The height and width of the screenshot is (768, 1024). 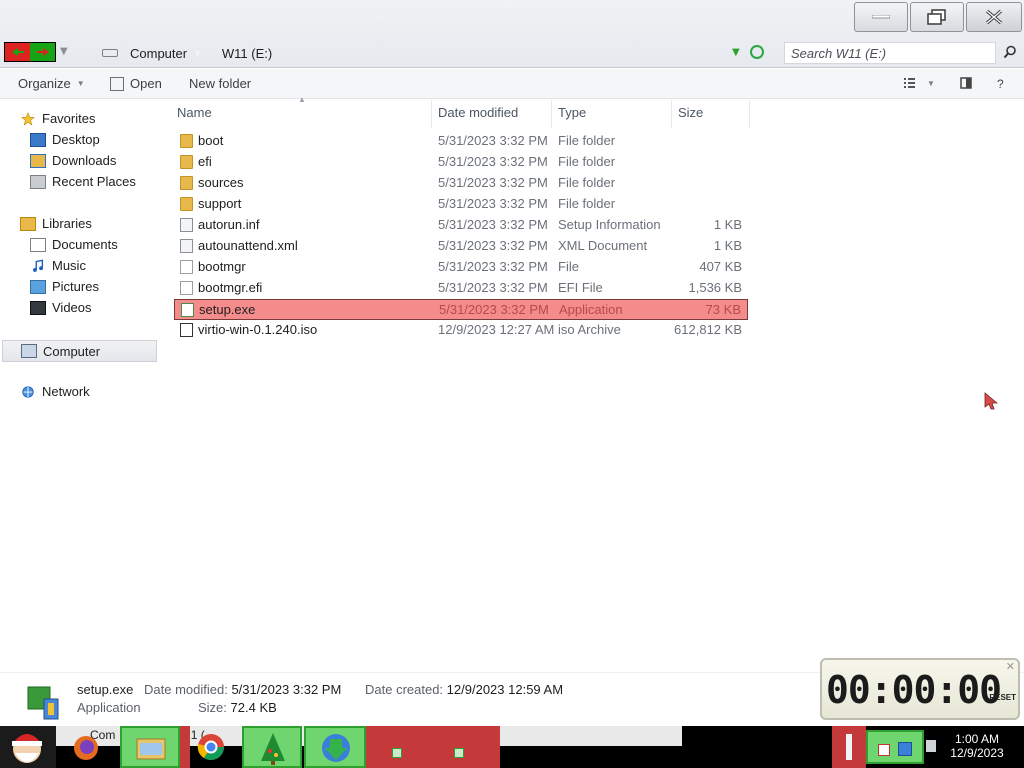 What do you see at coordinates (505, 689) in the screenshot?
I see `detail-created-value: 12/9/2023 12:59 AM` at bounding box center [505, 689].